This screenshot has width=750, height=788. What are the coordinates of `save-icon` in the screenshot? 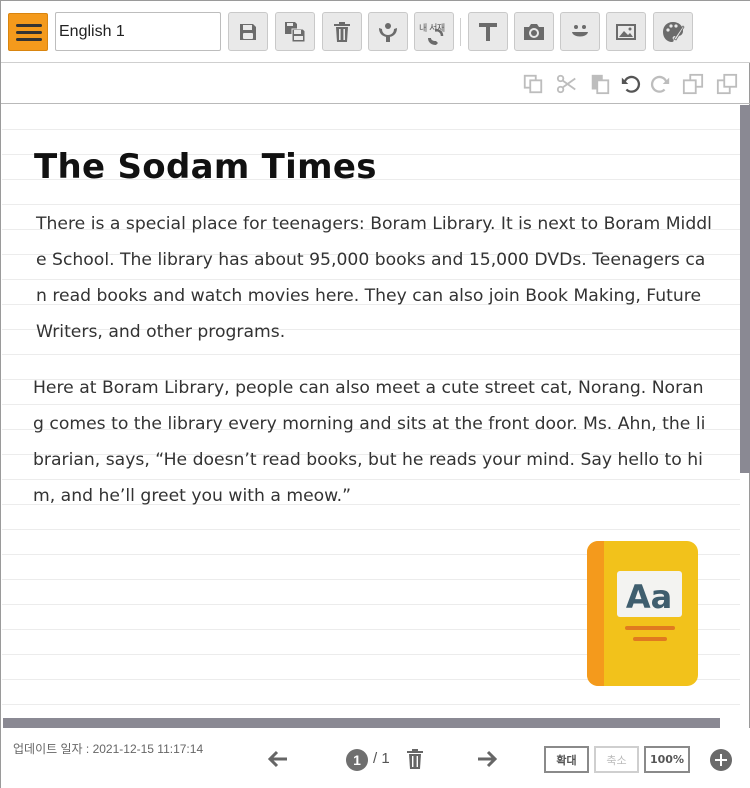 It's located at (248, 31).